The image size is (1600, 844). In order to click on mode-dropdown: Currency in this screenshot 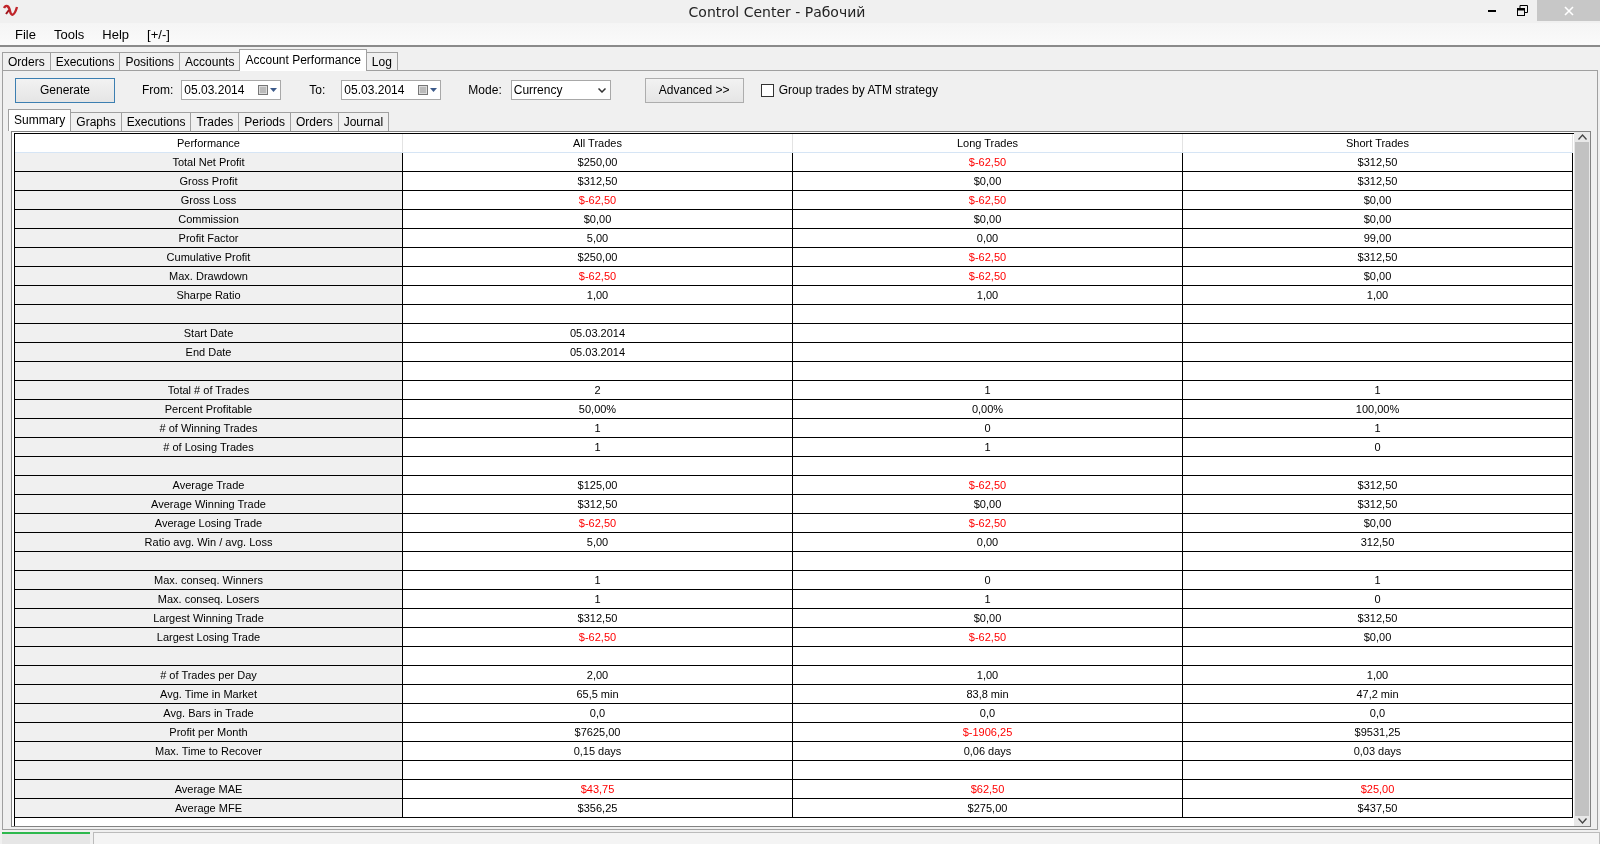, I will do `click(560, 90)`.